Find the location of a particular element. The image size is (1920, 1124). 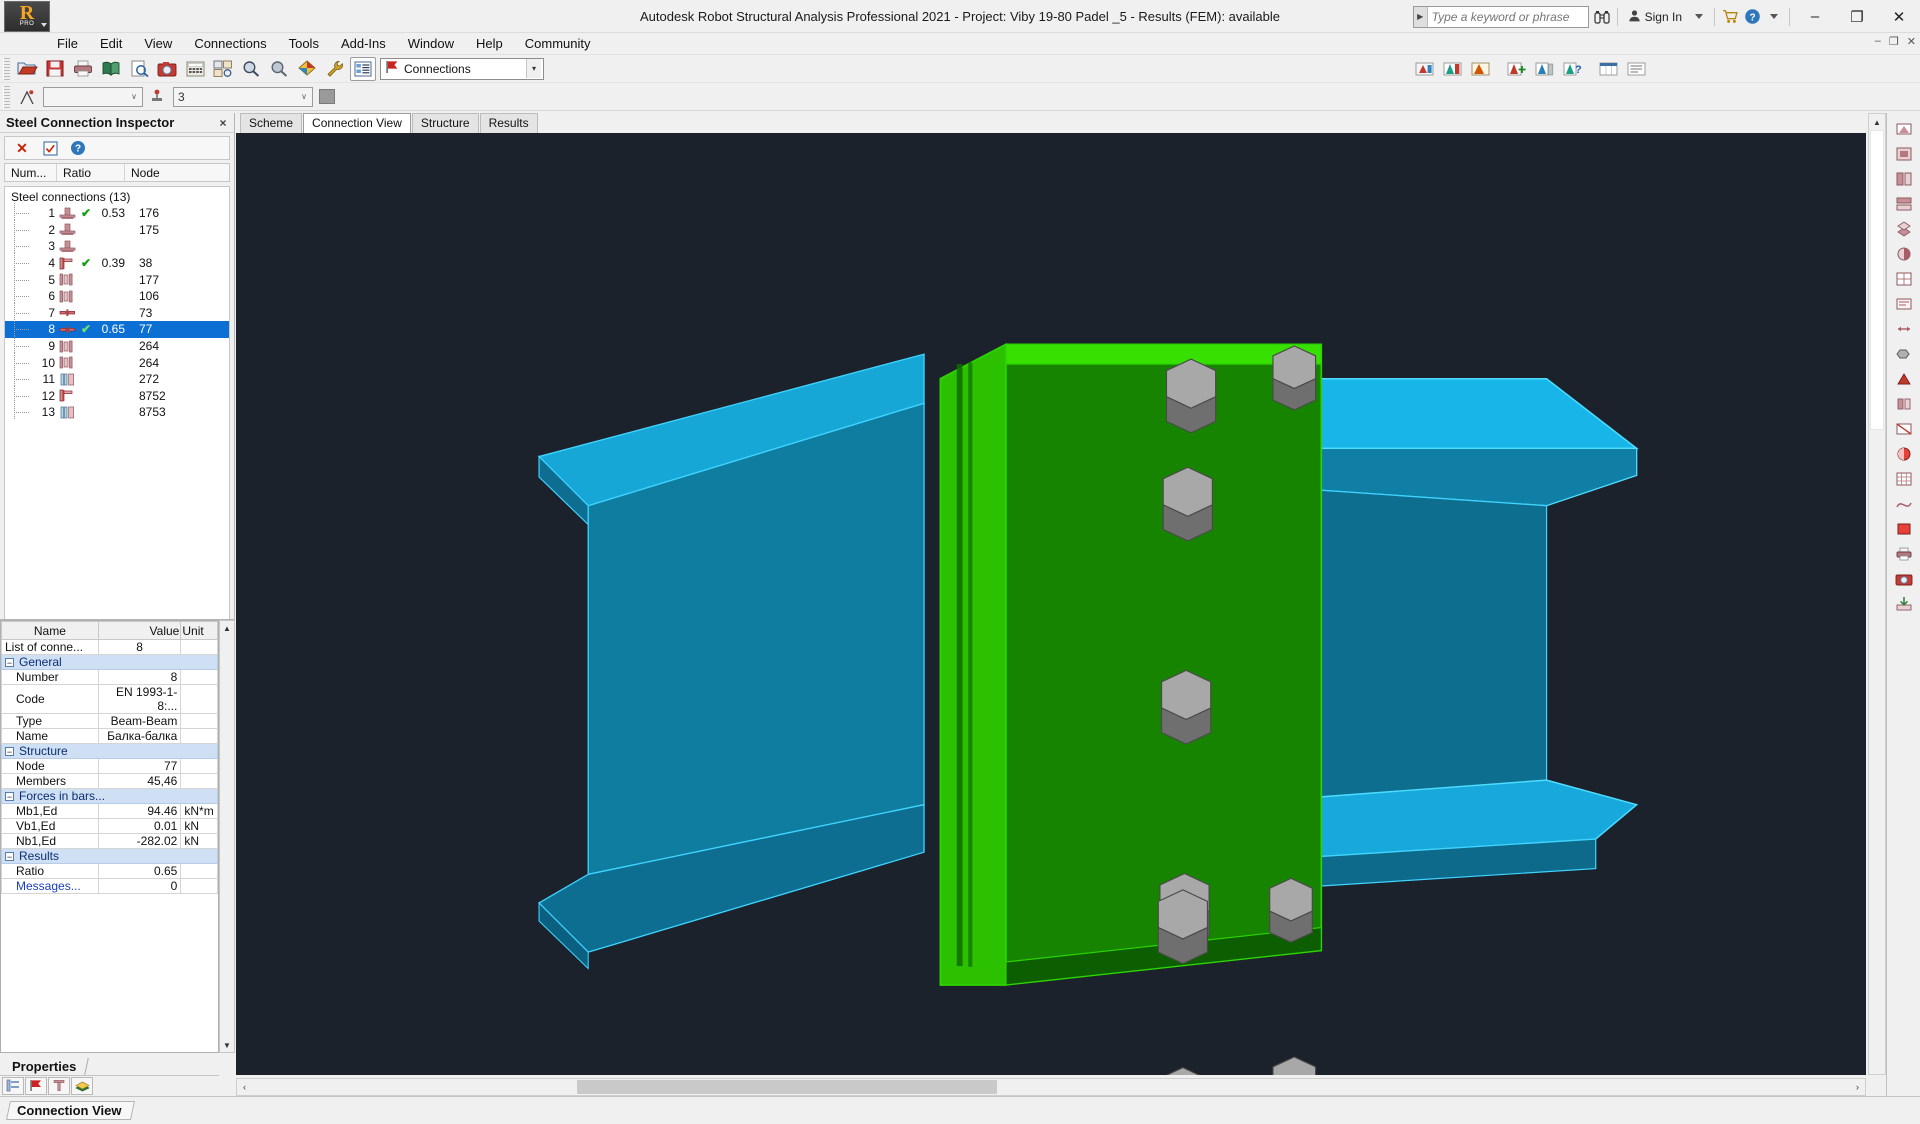

connection-row-7: 7 73 is located at coordinates (117, 312).